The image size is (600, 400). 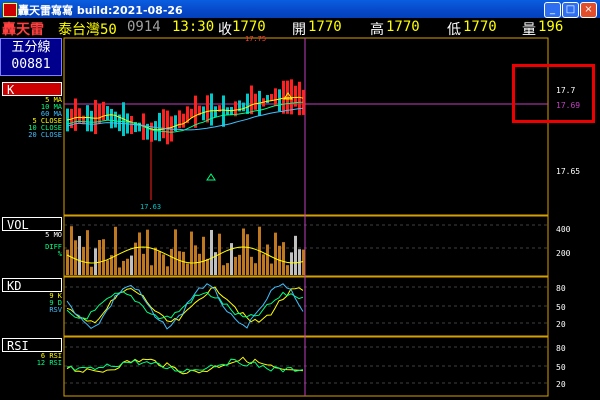 I want to click on price-axis-low: 17.65, so click(x=568, y=171).